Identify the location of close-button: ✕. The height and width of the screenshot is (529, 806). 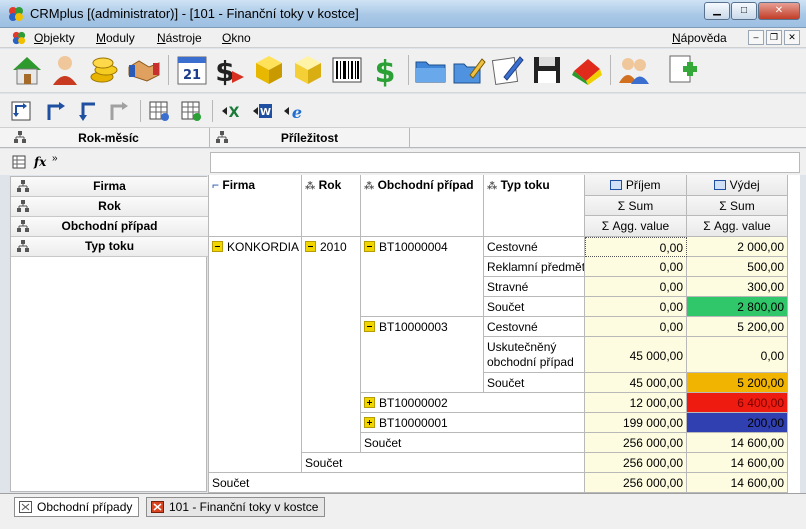
(779, 11).